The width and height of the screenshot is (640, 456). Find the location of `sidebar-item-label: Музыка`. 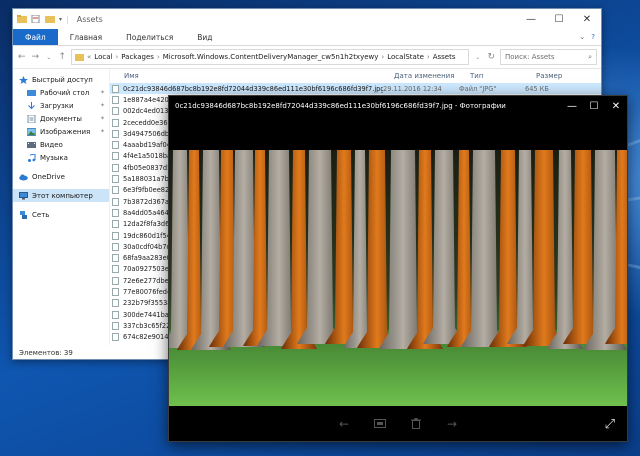

sidebar-item-label: Музыка is located at coordinates (54, 157).